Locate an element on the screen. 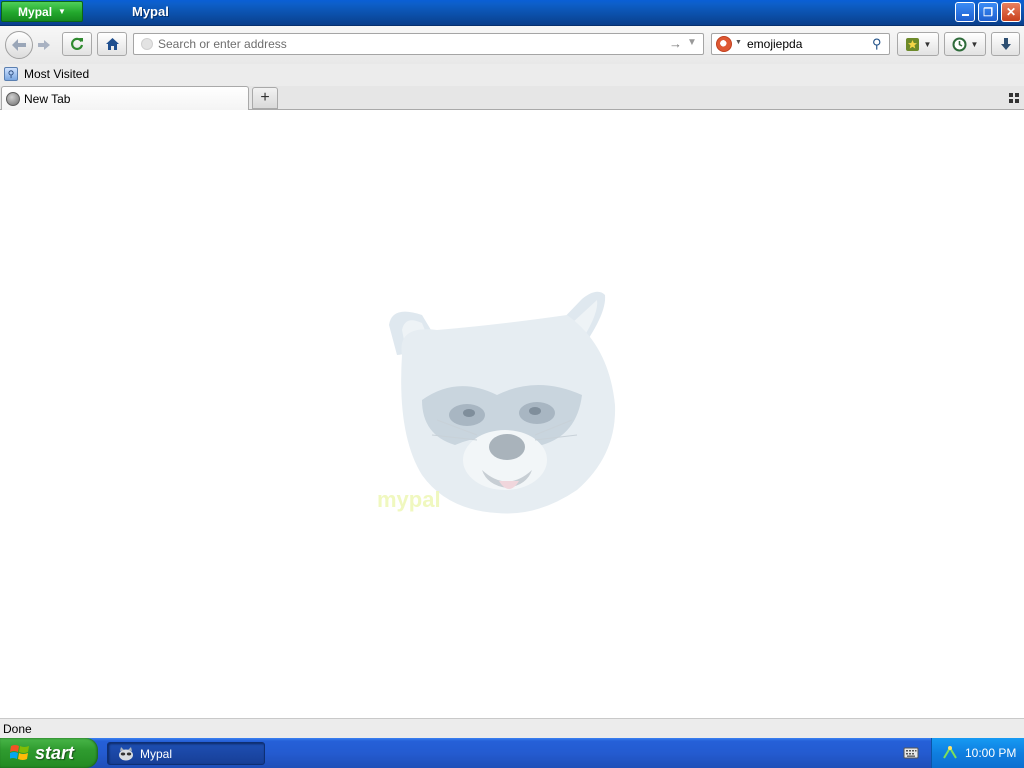  taskbar: start Mypal 10:00 PM is located at coordinates (512, 753).